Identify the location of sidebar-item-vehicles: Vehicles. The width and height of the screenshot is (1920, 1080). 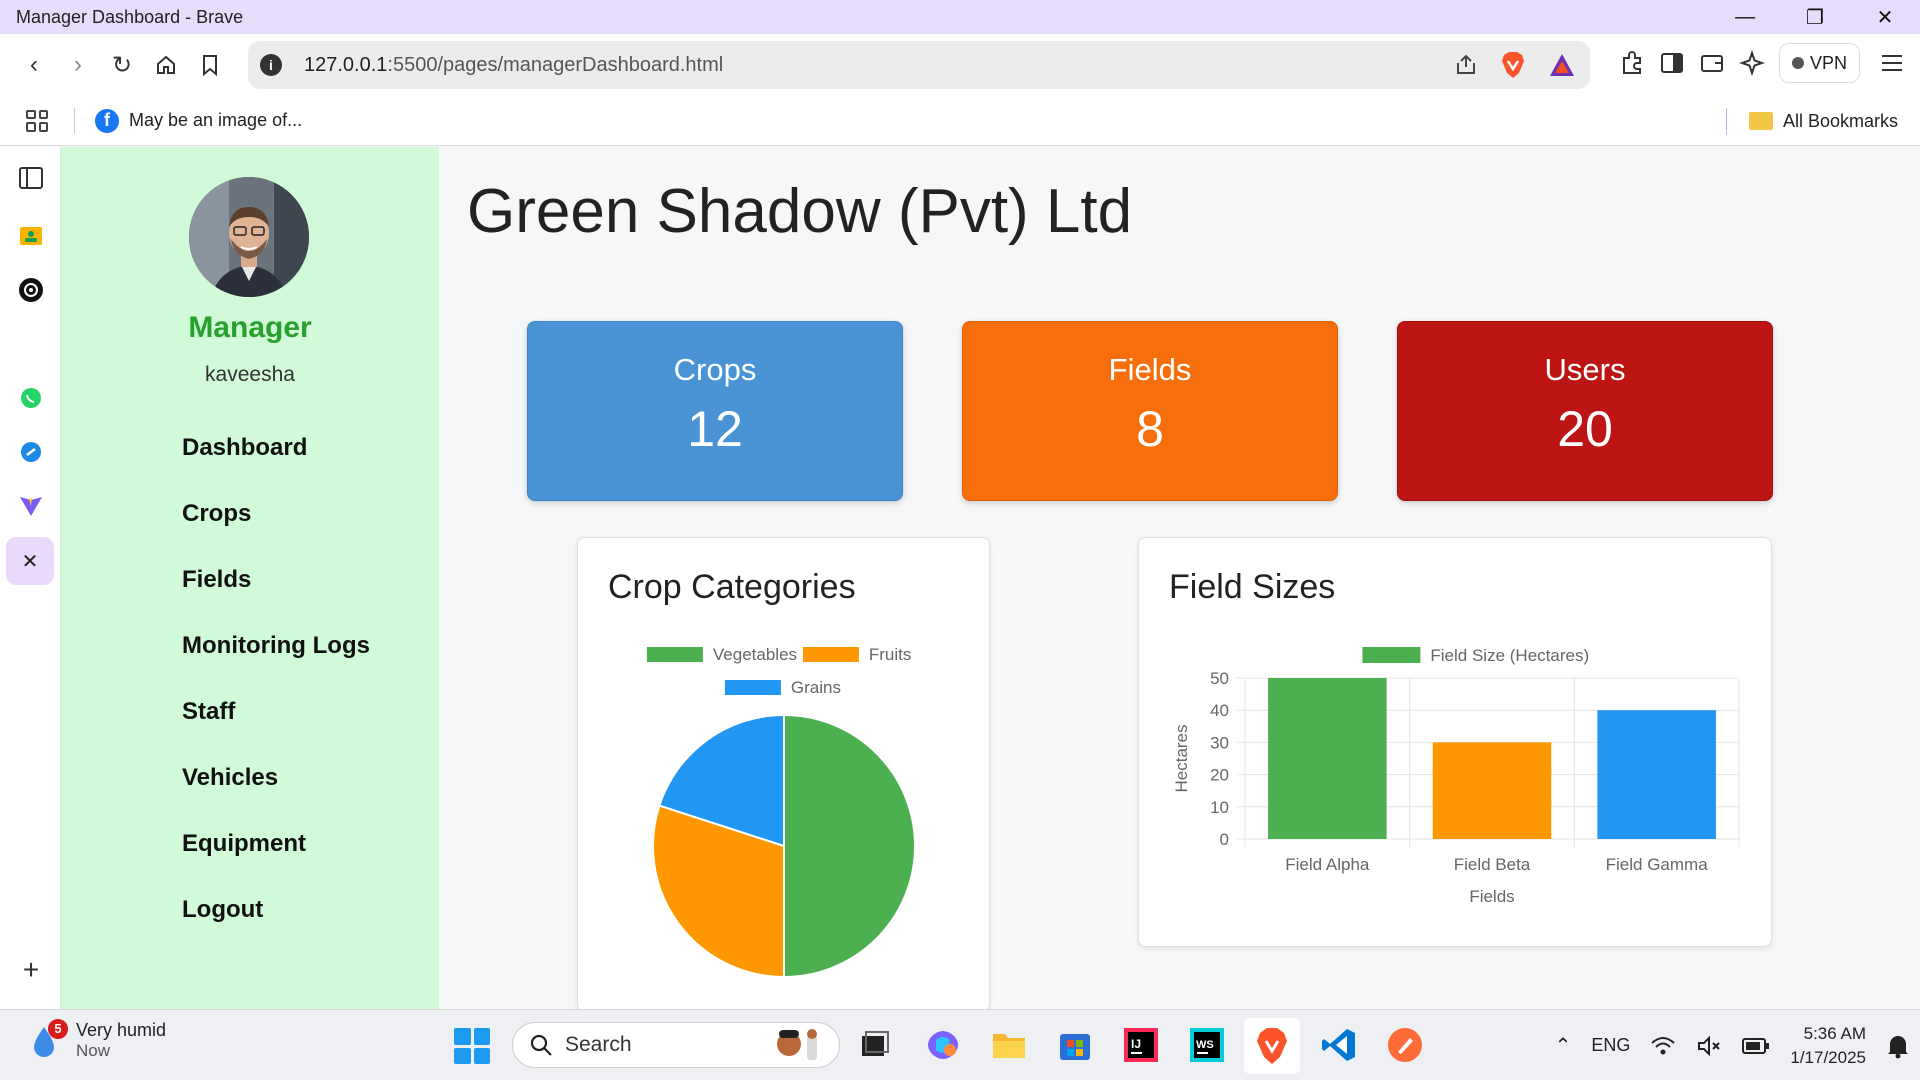
(276, 778).